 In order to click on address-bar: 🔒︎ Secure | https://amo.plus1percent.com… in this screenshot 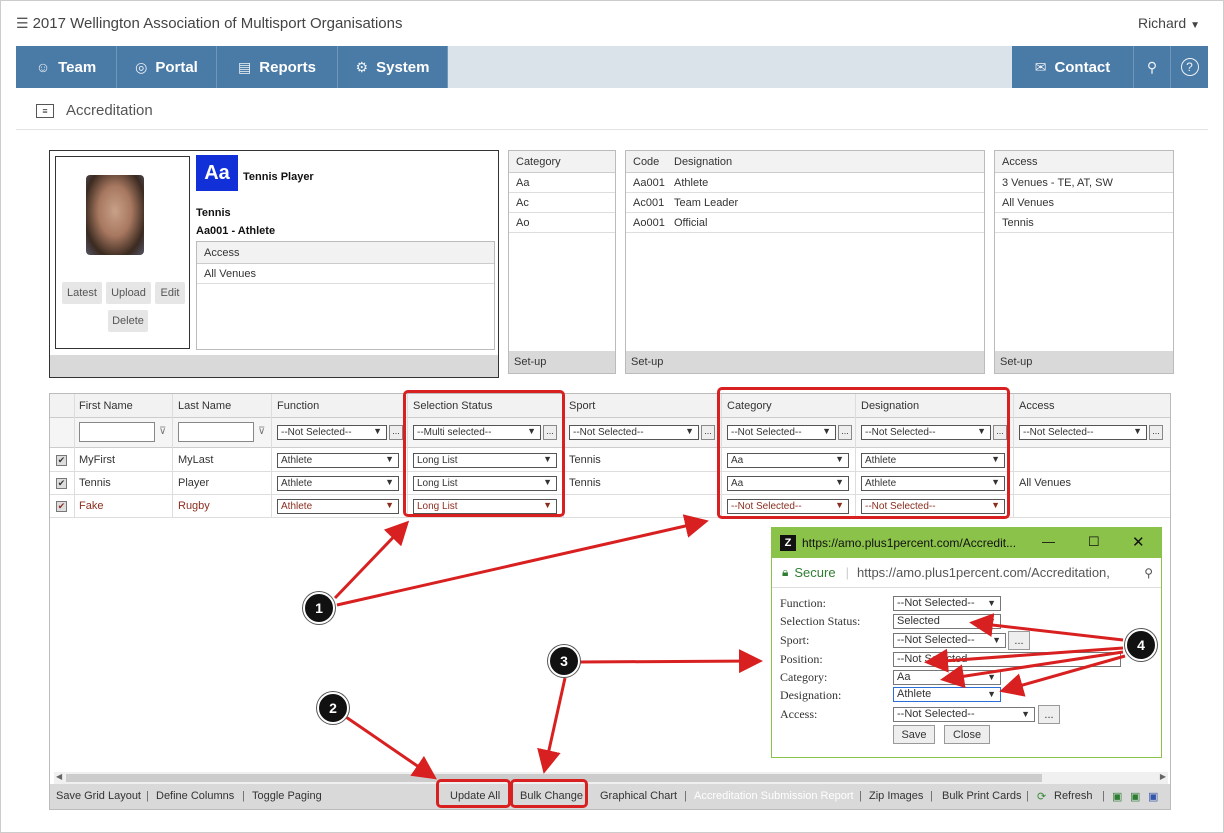, I will do `click(966, 573)`.